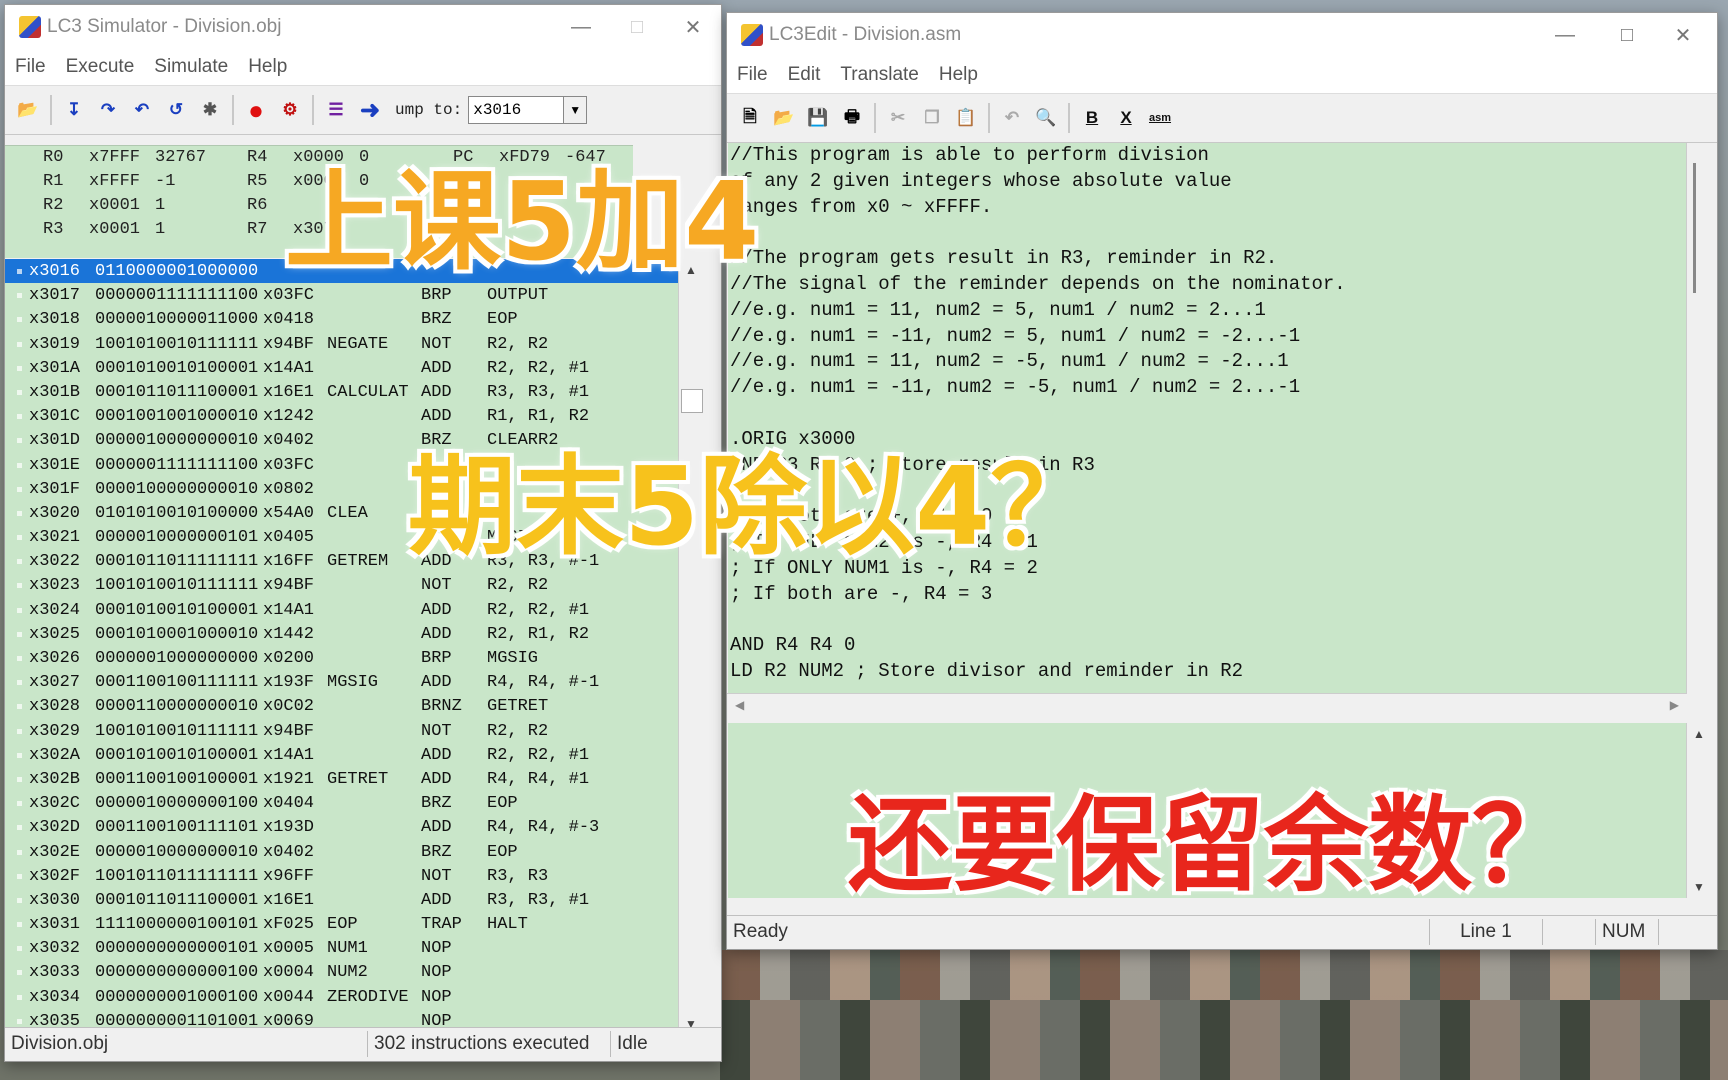  Describe the element at coordinates (1698, 418) in the screenshot. I see `editor-scrollbar` at that location.